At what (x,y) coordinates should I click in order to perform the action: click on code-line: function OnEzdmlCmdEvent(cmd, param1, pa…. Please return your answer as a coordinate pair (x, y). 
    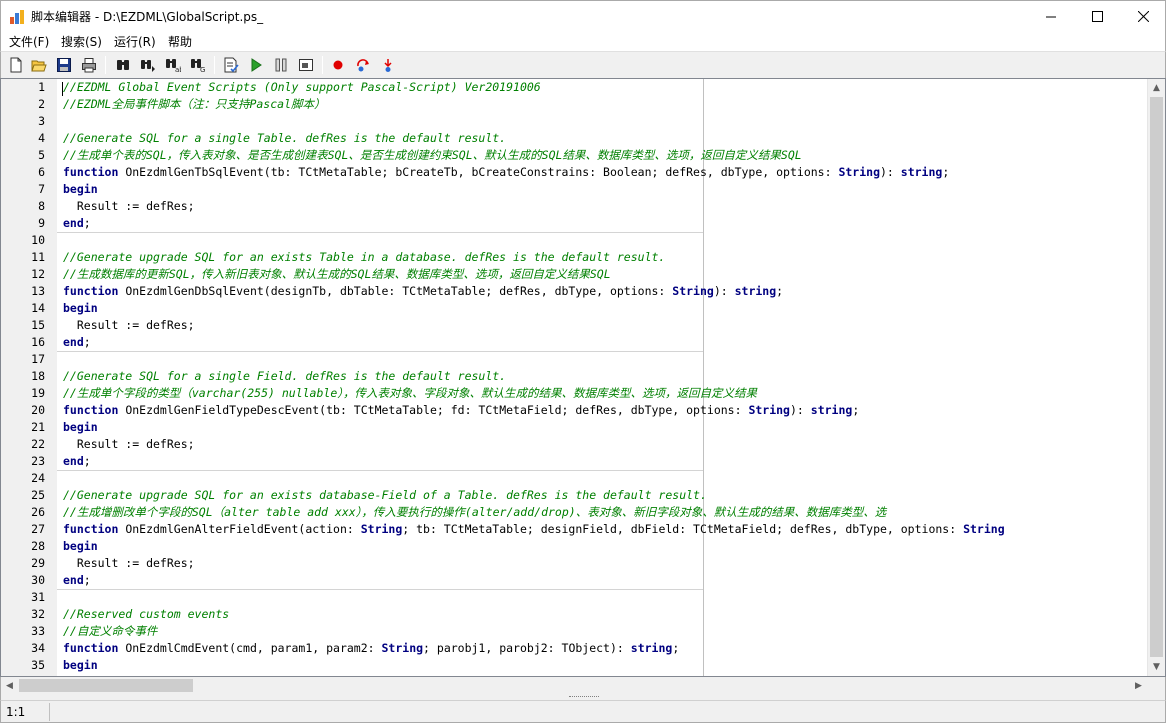
    Looking at the image, I should click on (371, 648).